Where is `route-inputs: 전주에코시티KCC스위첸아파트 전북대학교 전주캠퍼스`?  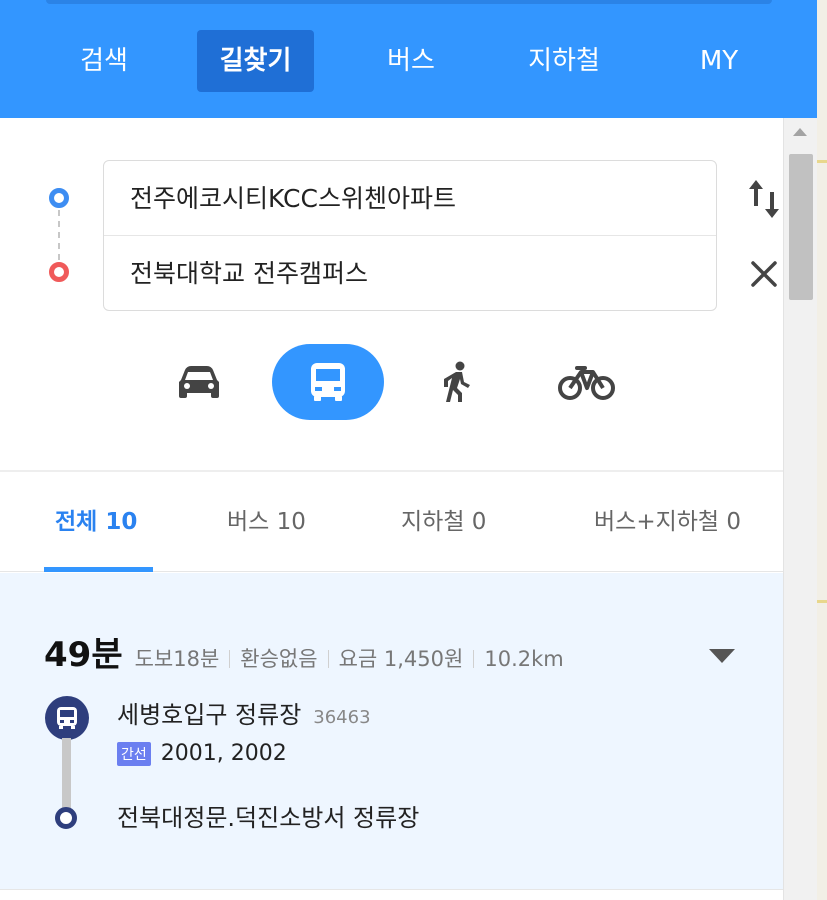 route-inputs: 전주에코시티KCC스위첸아파트 전북대학교 전주캠퍼스 is located at coordinates (410, 235).